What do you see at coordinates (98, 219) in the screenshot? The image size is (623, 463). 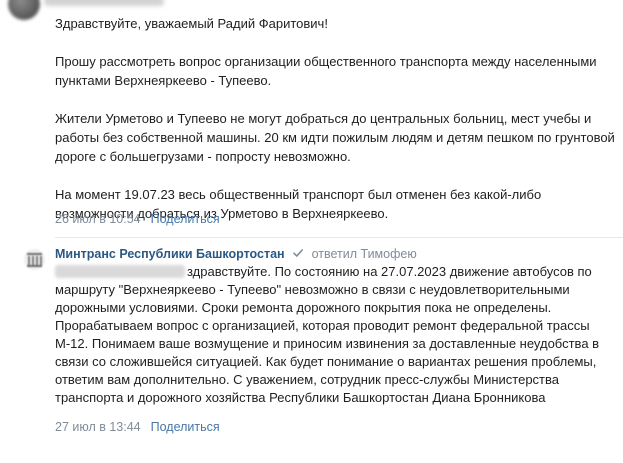 I see `comment-date: 26 июл в 10:54` at bounding box center [98, 219].